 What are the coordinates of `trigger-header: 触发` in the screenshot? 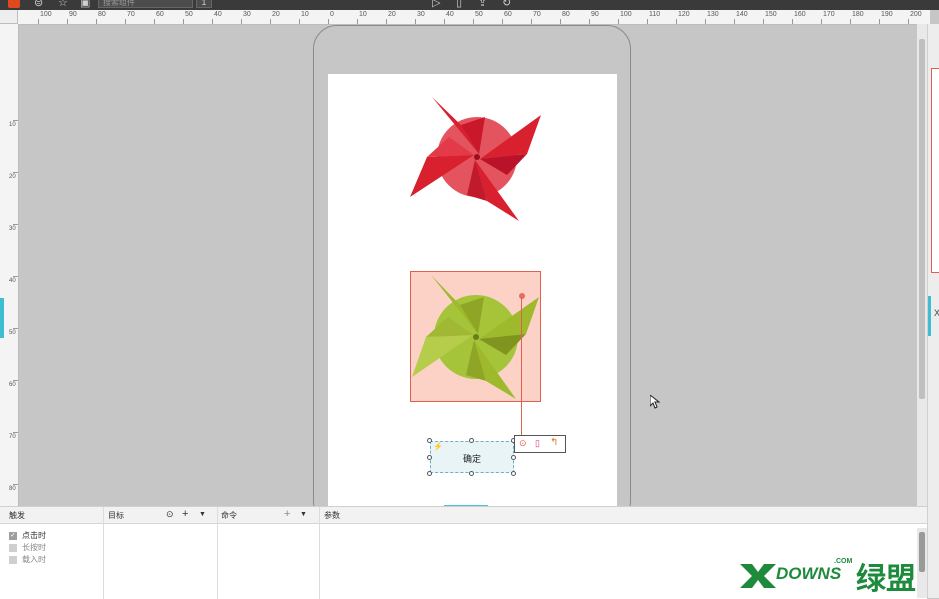 It's located at (17, 515).